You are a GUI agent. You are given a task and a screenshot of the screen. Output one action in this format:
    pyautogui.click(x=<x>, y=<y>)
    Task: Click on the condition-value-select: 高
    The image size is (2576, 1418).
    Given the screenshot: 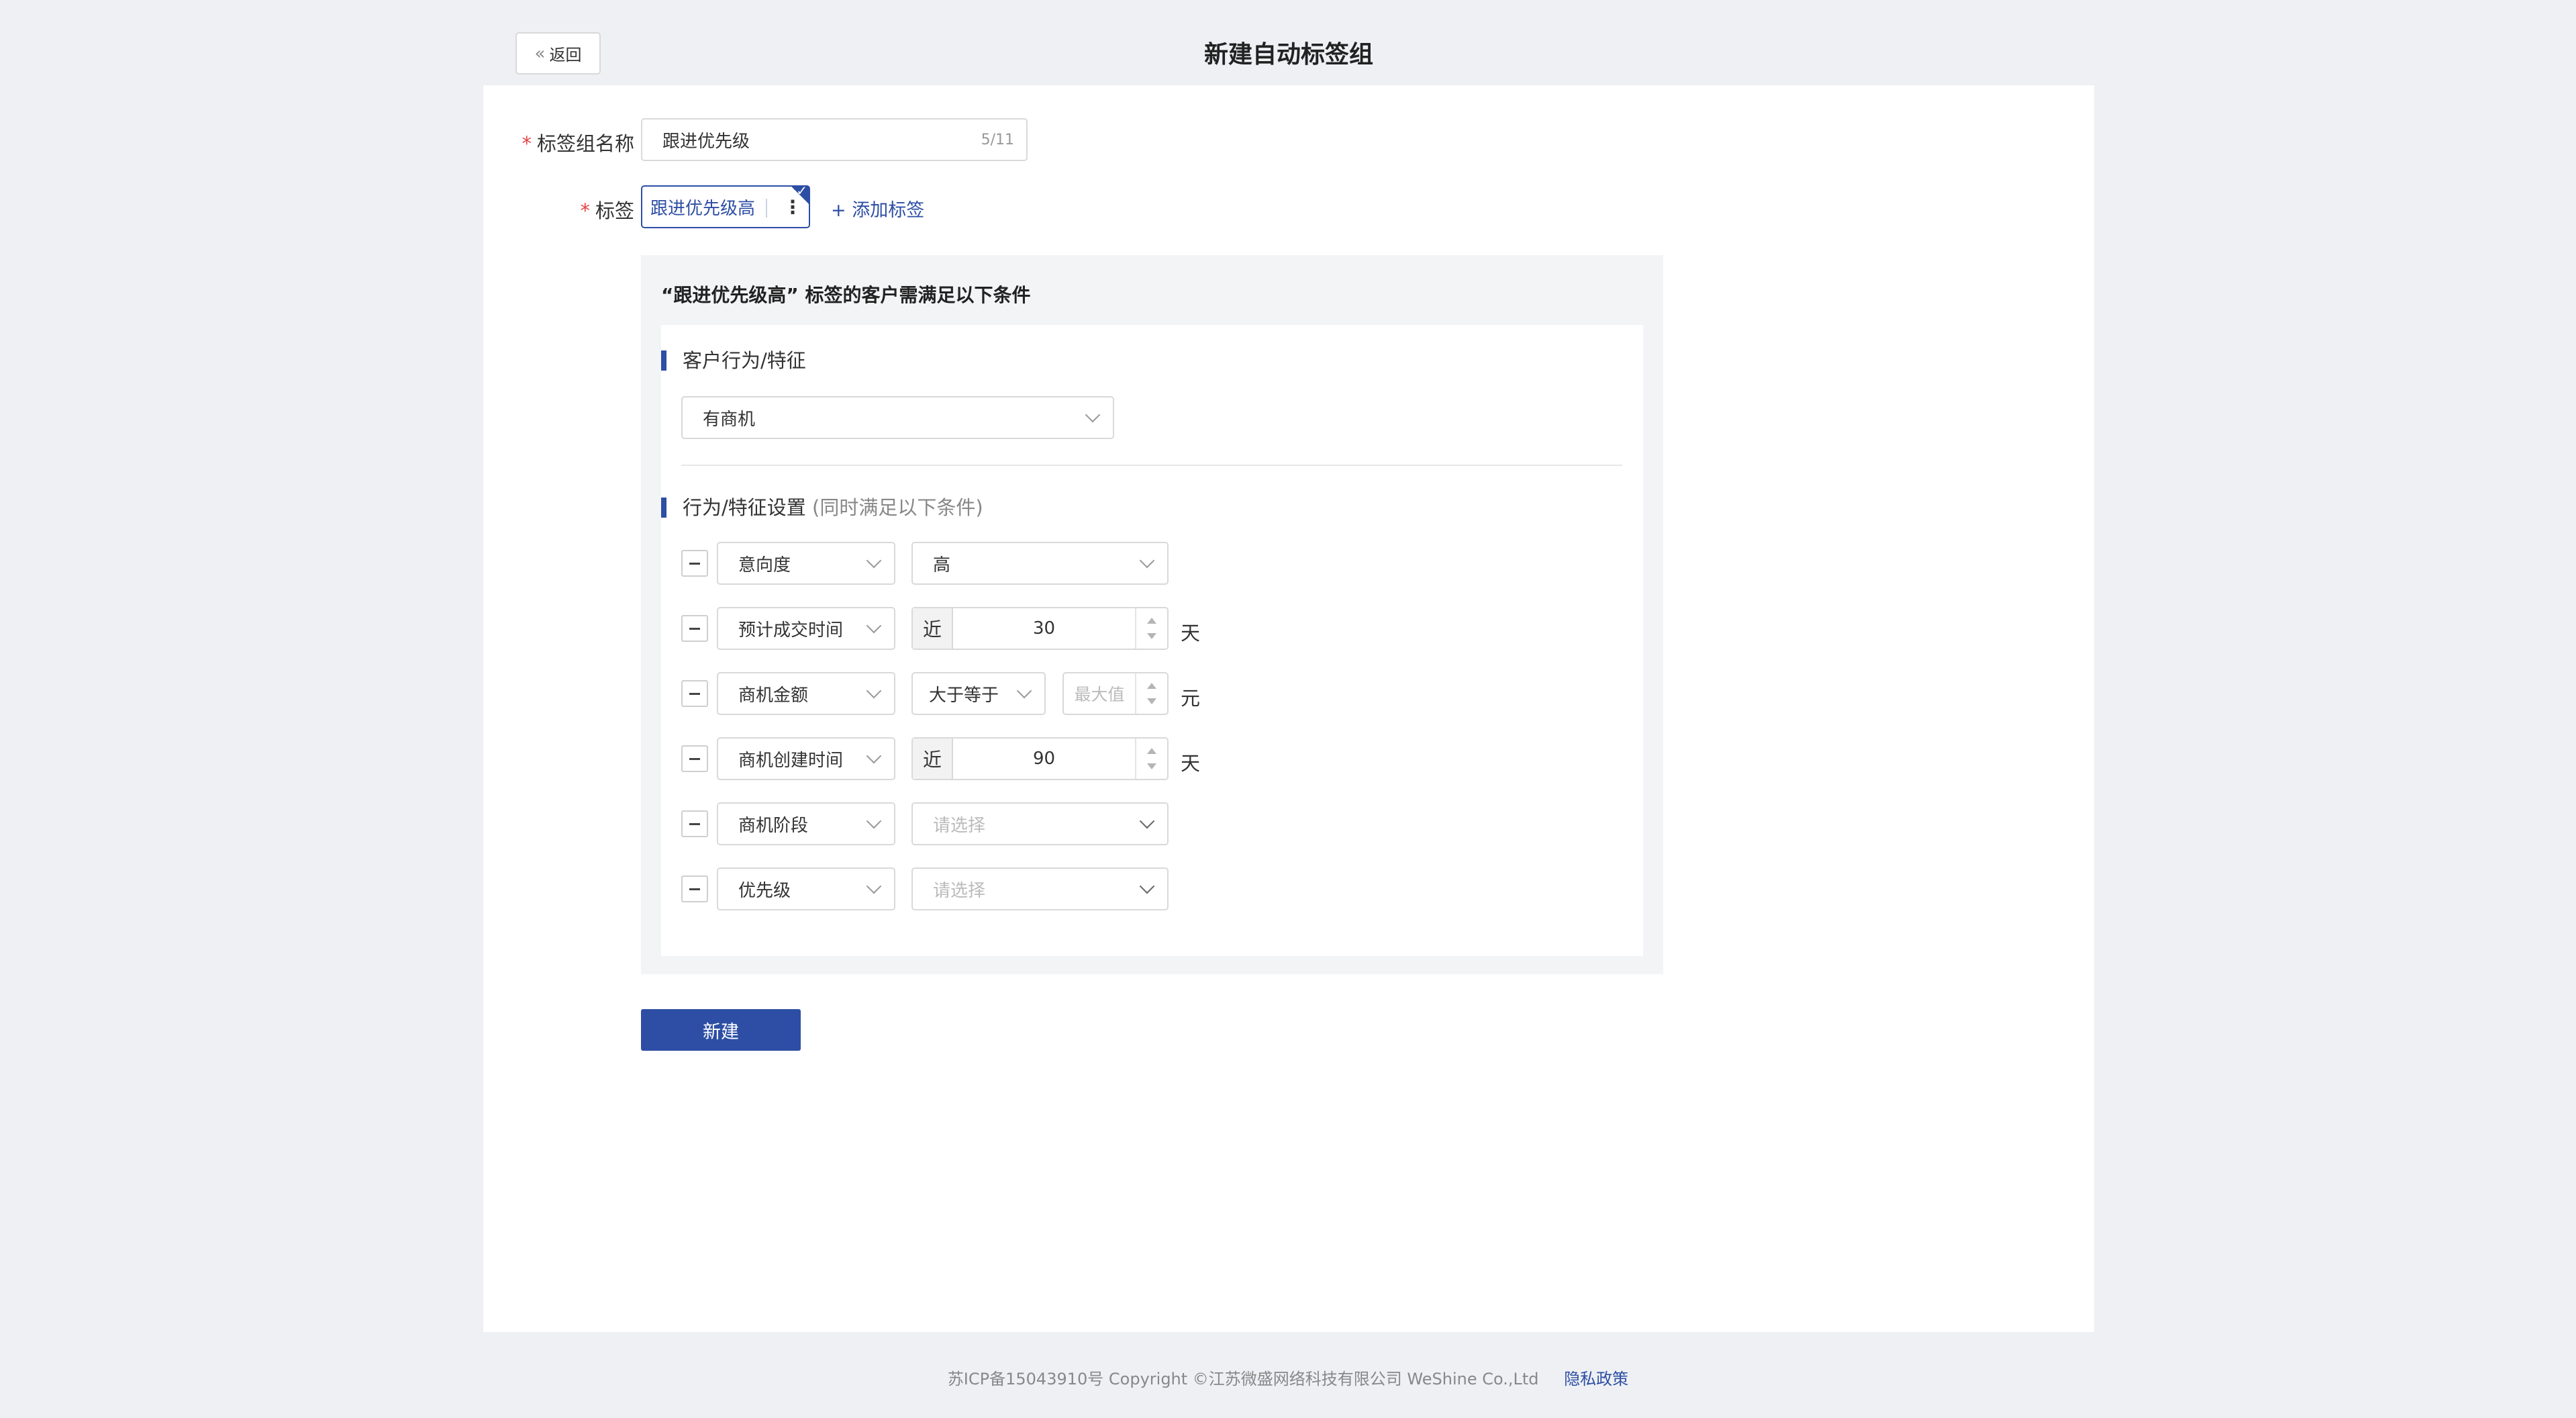 What is the action you would take?
    pyautogui.click(x=1040, y=563)
    